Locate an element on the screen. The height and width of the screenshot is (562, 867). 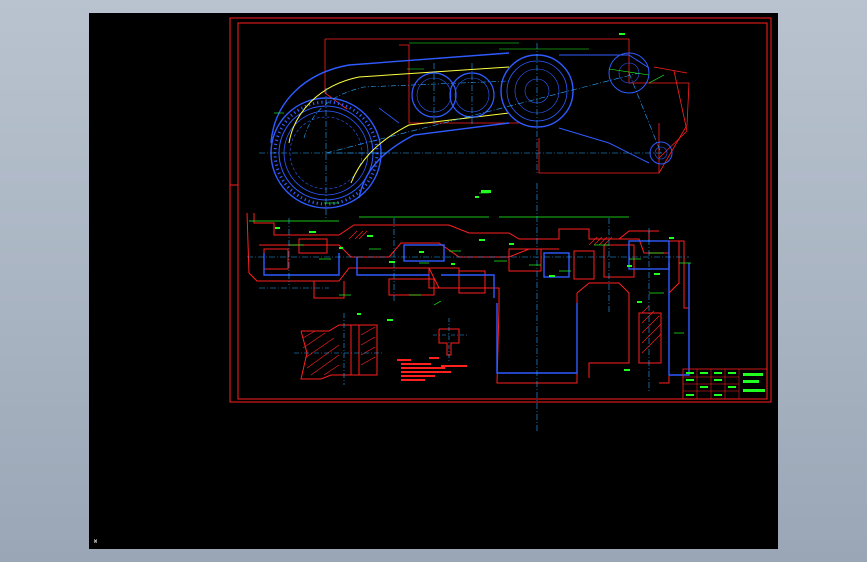
technical-notes is located at coordinates (432, 369).